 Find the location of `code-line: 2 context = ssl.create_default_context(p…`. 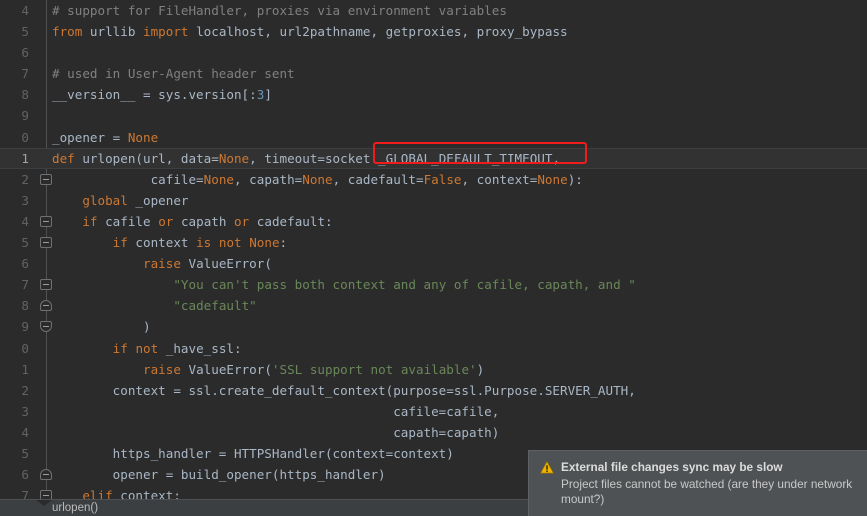

code-line: 2 context = ssl.create_default_context(p… is located at coordinates (433, 390).